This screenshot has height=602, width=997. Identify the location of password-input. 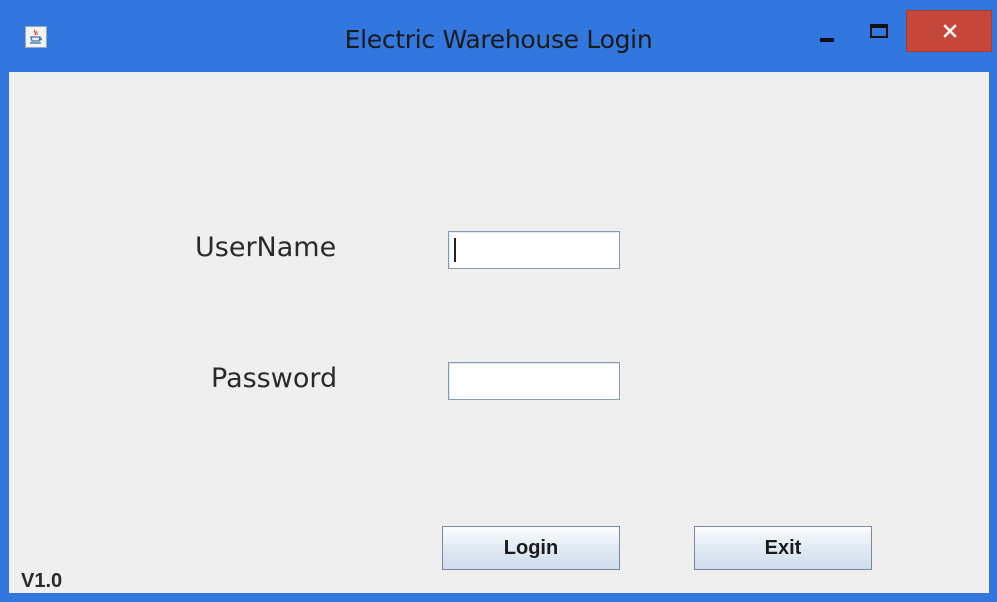
(534, 381).